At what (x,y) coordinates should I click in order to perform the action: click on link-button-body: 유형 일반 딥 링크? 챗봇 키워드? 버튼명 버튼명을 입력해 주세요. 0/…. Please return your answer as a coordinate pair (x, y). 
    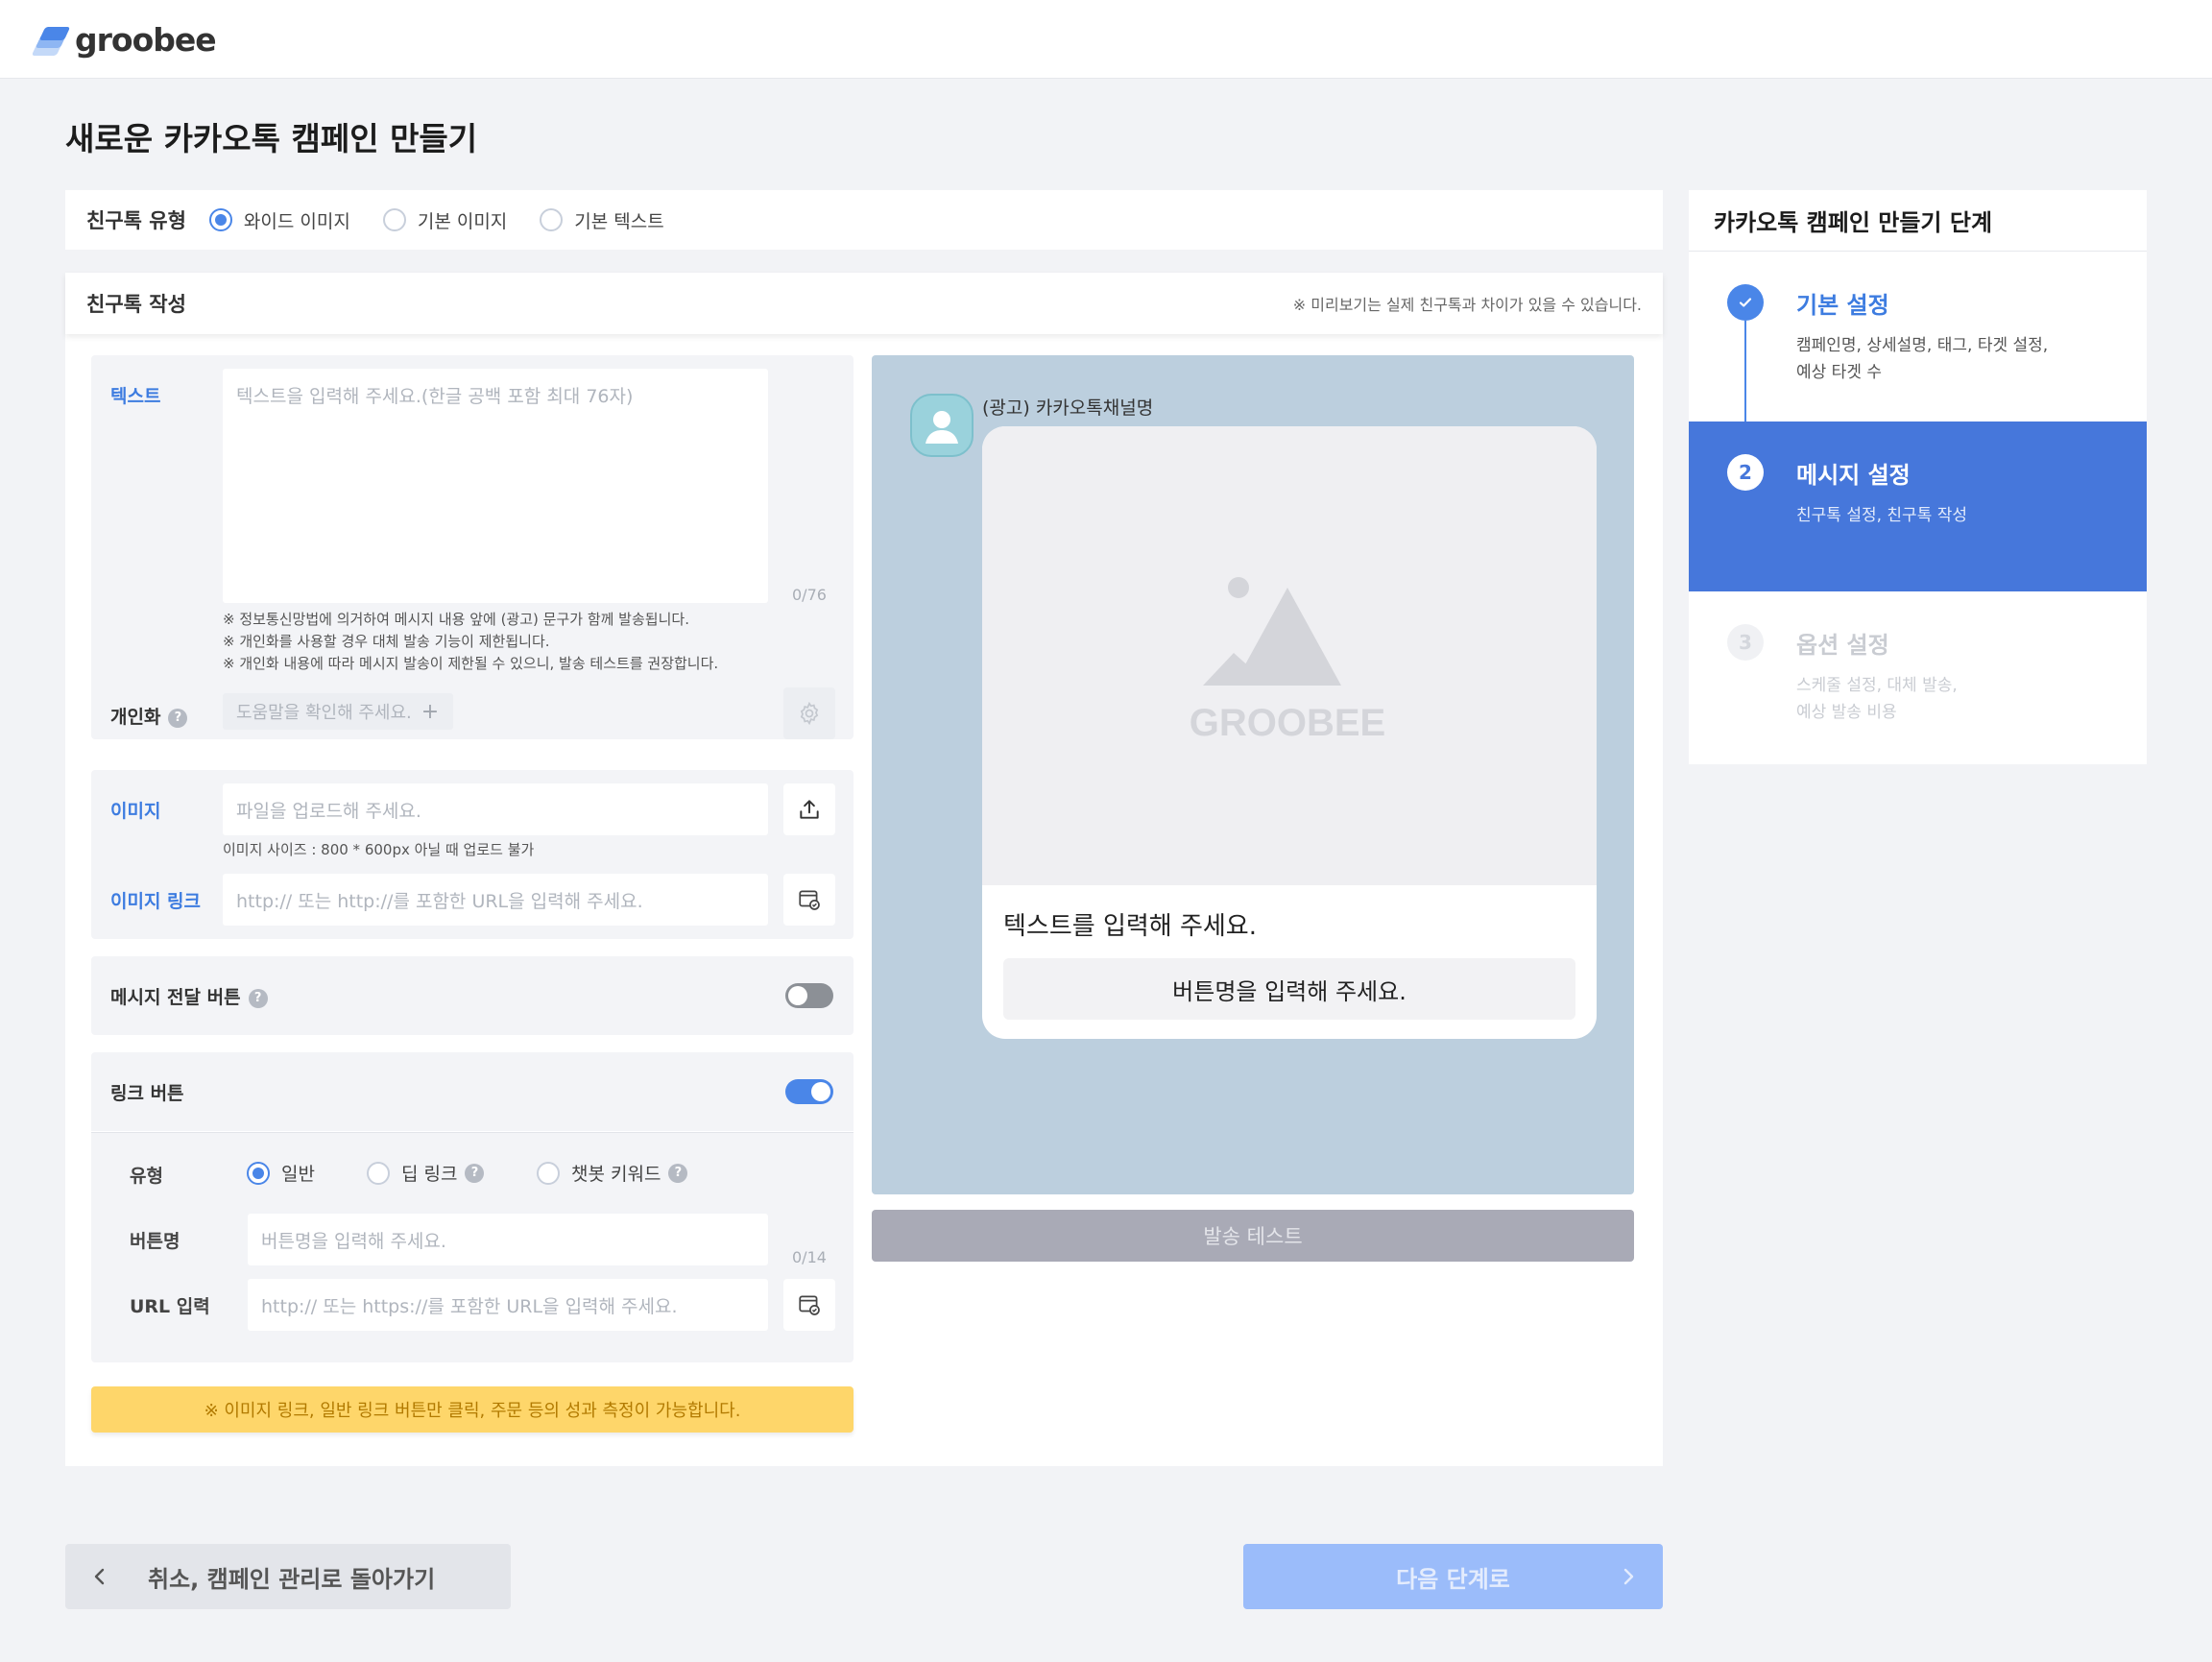
    Looking at the image, I should click on (472, 1247).